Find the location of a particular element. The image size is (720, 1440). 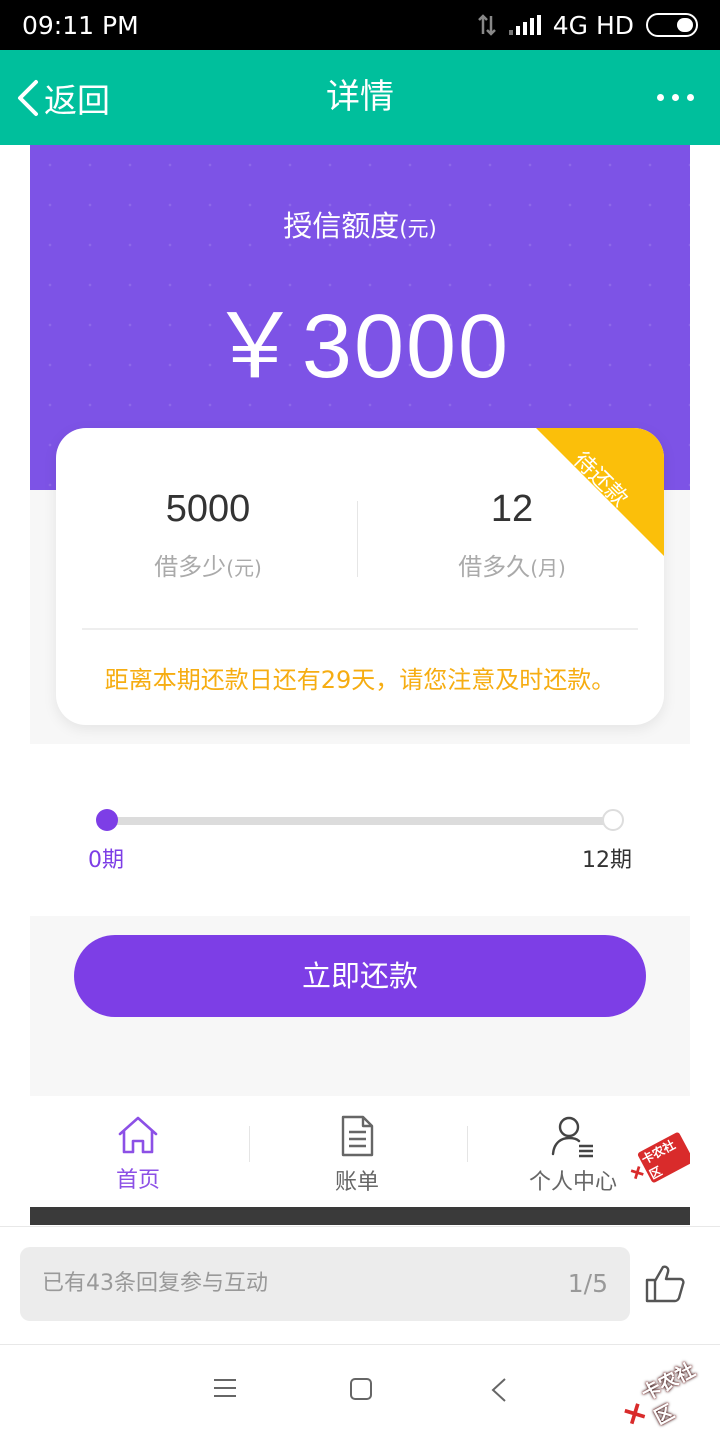

card-divider is located at coordinates (360, 629).